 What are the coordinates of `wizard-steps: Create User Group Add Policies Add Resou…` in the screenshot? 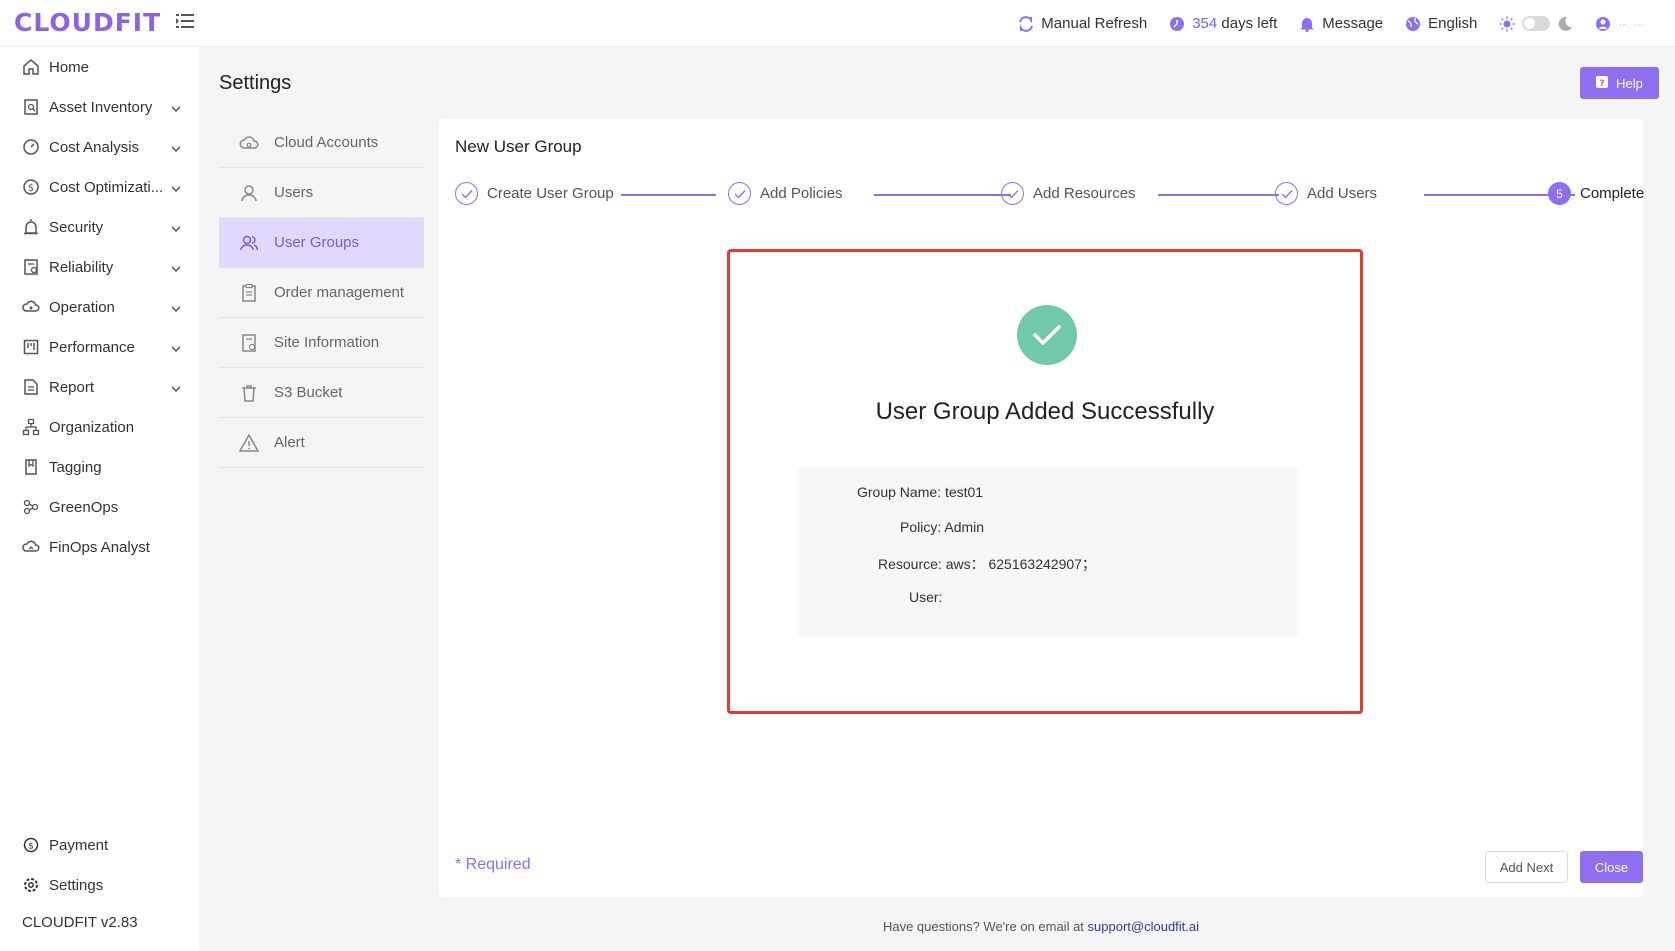 It's located at (1049, 194).